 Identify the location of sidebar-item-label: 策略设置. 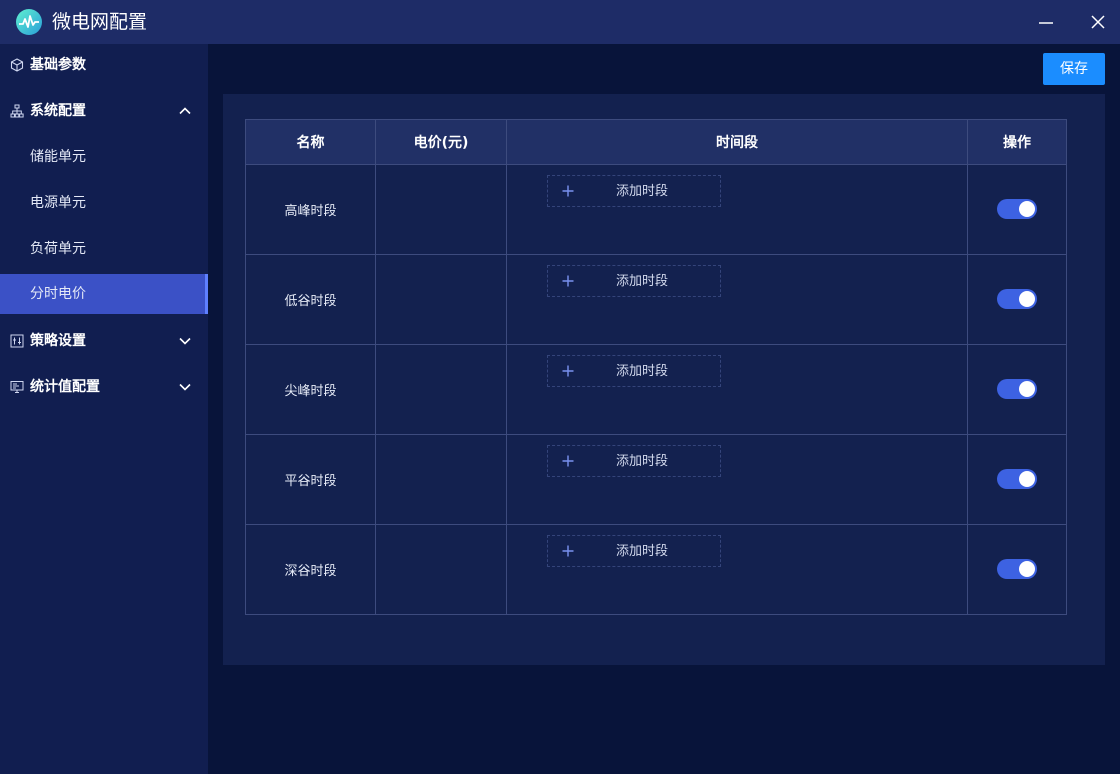
(58, 341).